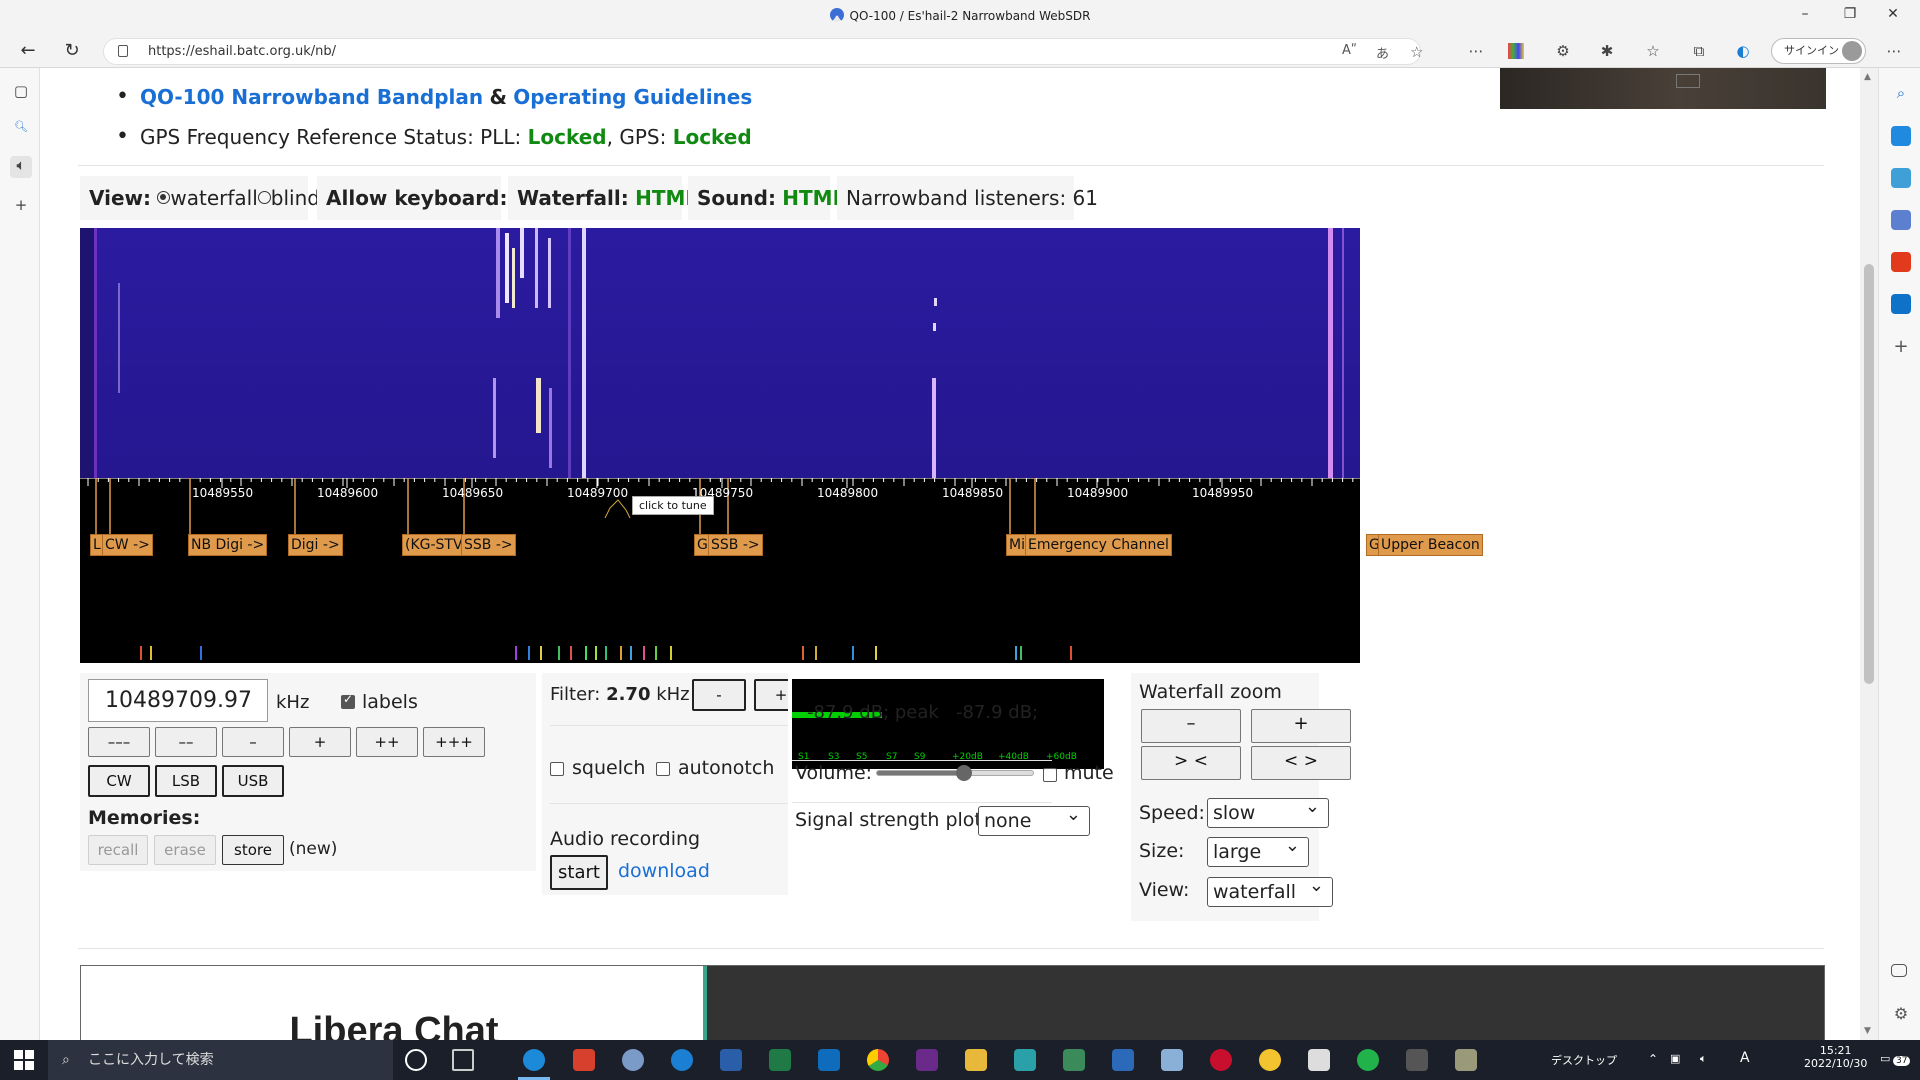 This screenshot has width=1920, height=1080. I want to click on mute-checkbox, so click(1050, 775).